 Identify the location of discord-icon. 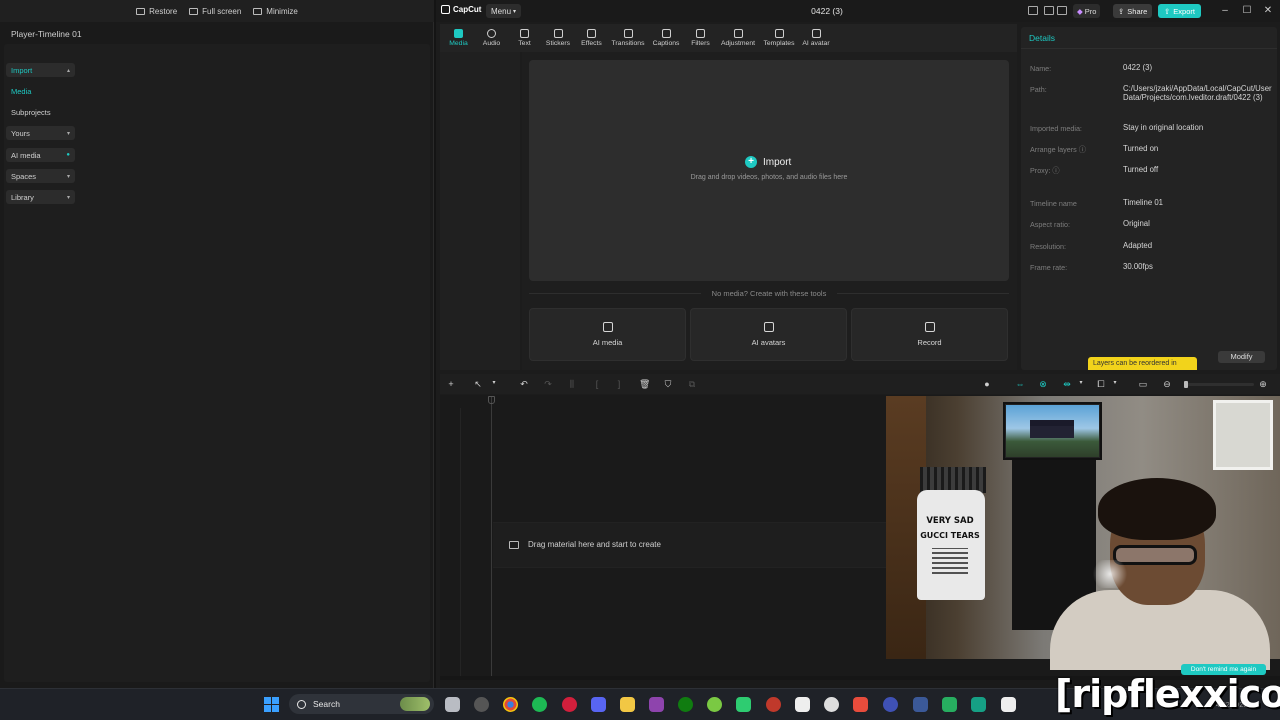
(598, 704).